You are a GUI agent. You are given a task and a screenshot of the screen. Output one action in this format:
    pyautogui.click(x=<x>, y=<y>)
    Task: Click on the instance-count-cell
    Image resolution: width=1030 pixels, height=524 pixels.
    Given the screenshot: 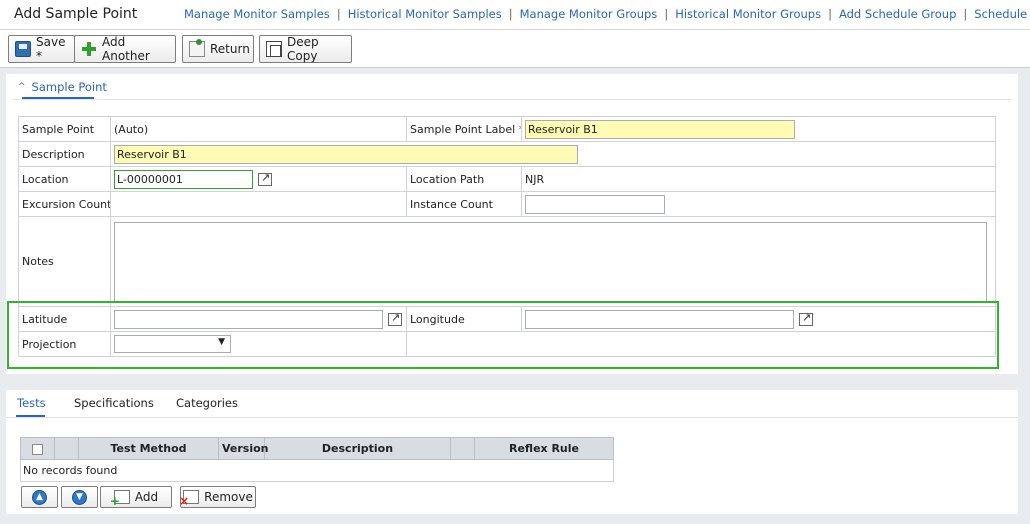 What is the action you would take?
    pyautogui.click(x=758, y=204)
    